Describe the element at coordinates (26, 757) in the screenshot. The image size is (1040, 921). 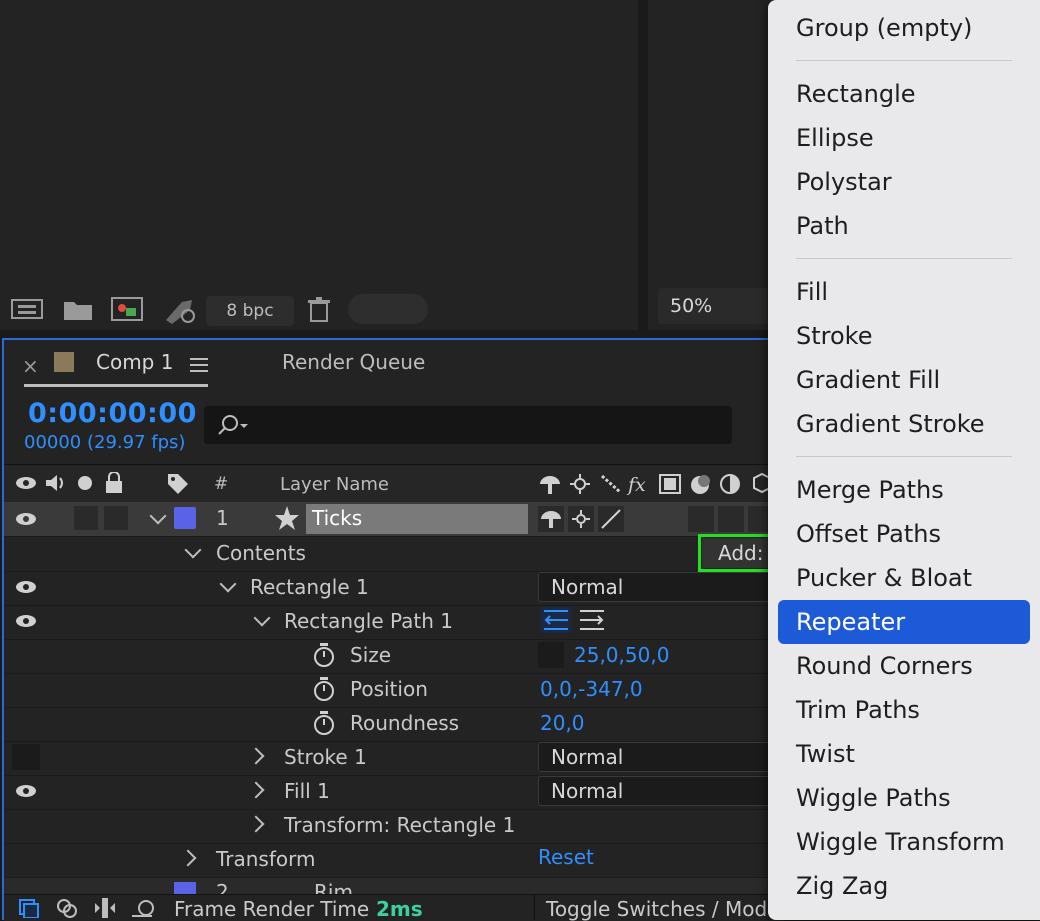
I see `stroke-visibility-toggle` at that location.